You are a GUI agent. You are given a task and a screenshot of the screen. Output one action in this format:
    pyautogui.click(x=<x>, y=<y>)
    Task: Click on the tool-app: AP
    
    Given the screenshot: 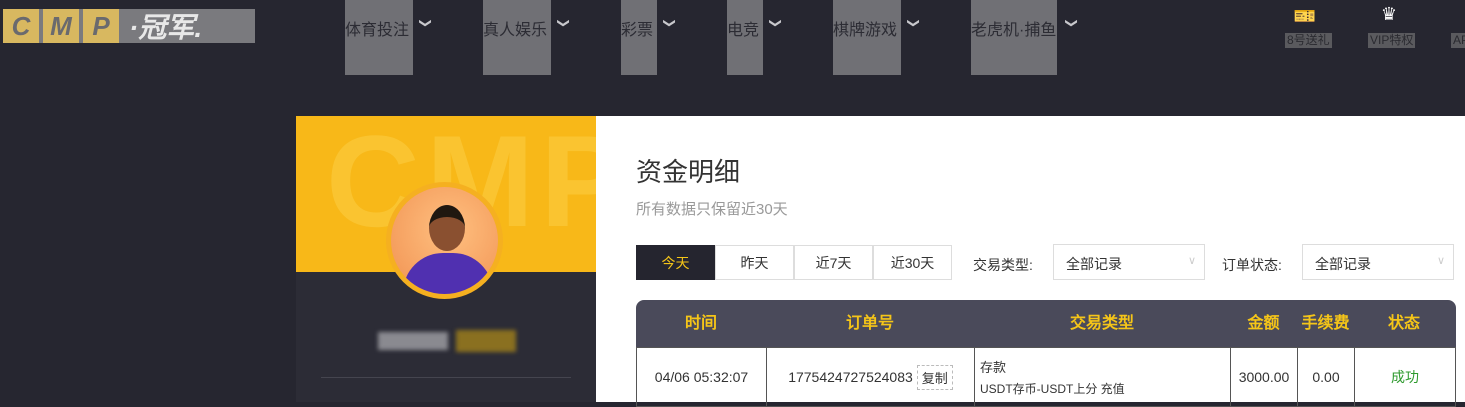 What is the action you would take?
    pyautogui.click(x=1458, y=40)
    